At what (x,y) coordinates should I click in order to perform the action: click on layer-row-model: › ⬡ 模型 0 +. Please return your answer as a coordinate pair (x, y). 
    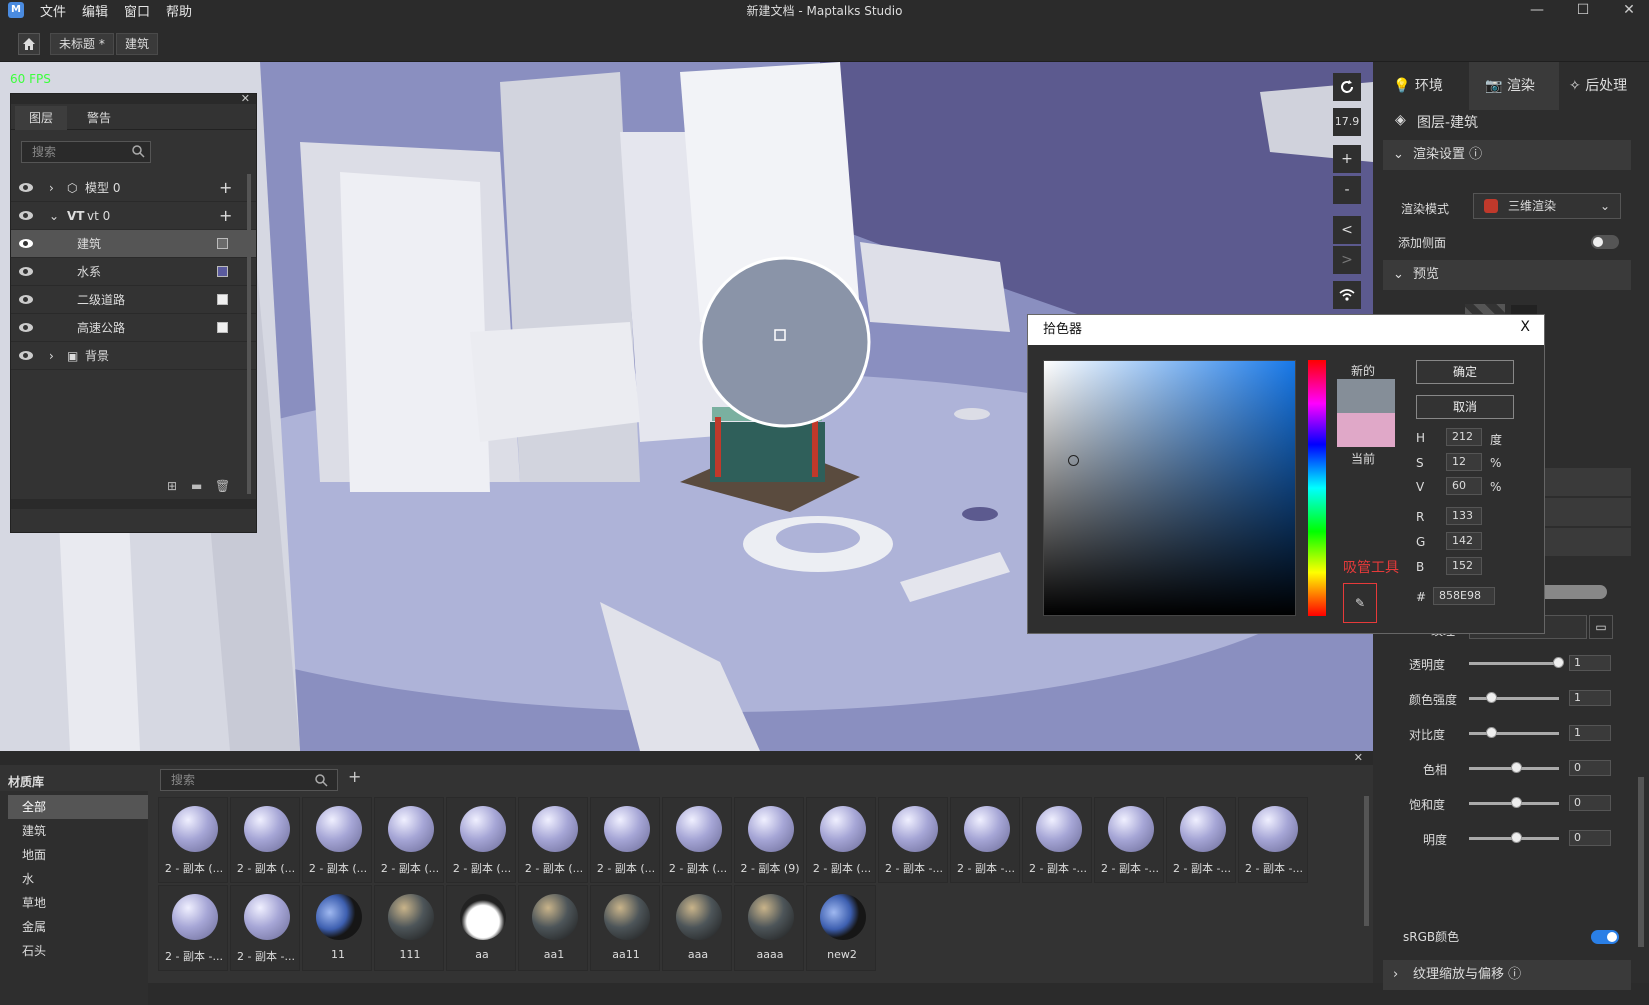
    Looking at the image, I should click on (133, 188).